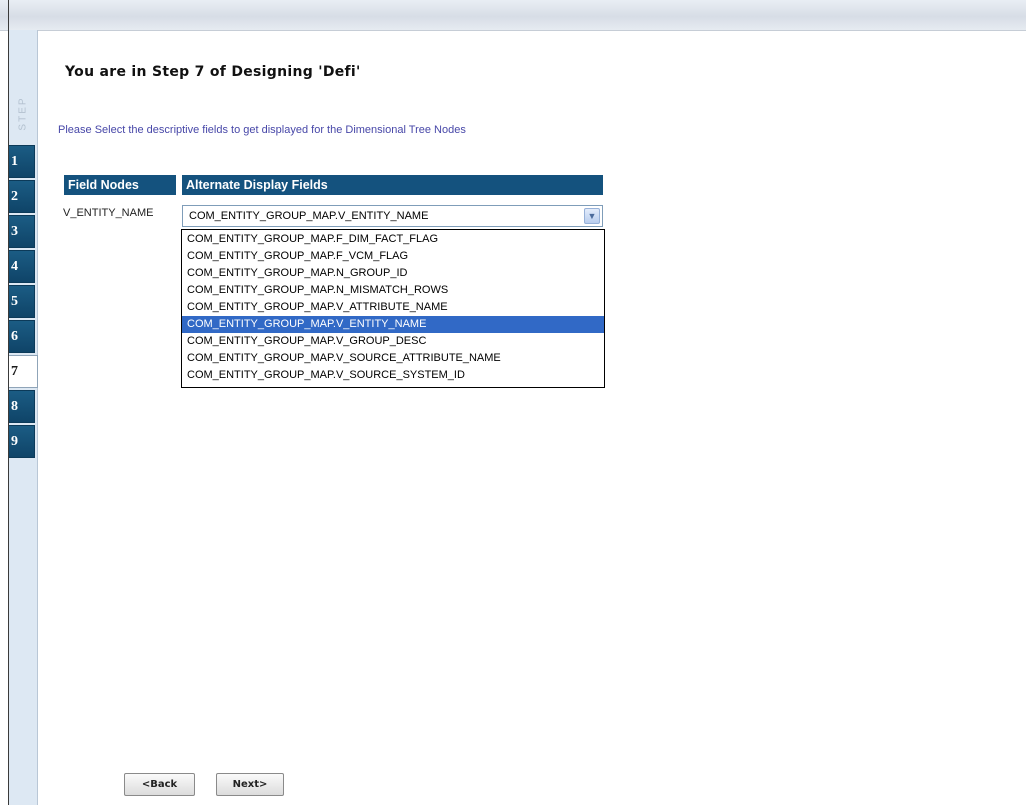 This screenshot has width=1026, height=805. Describe the element at coordinates (22, 266) in the screenshot. I see `step-tab-4: 4` at that location.